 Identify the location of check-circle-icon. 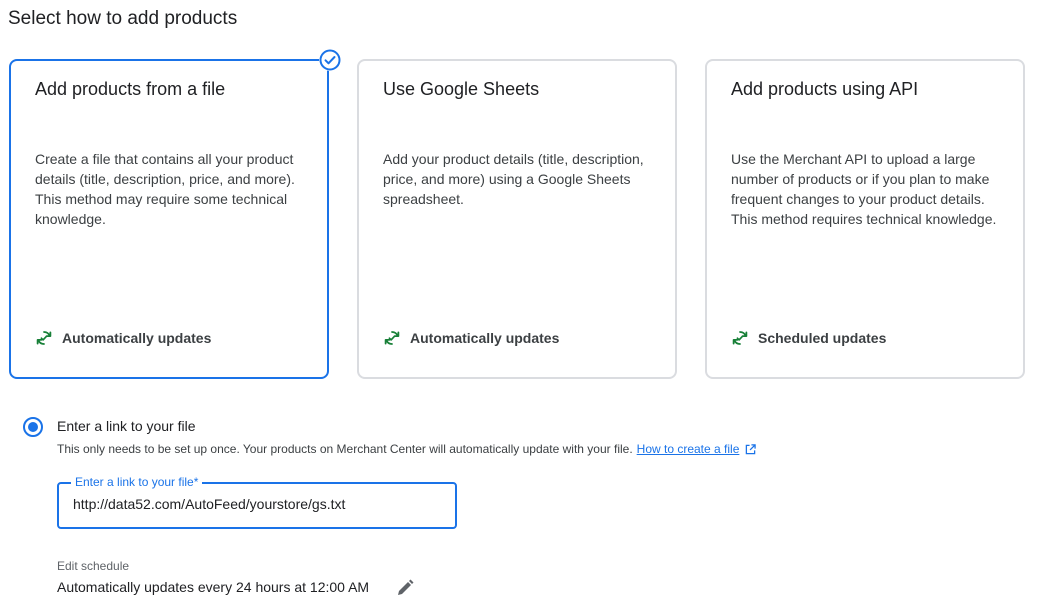
(330, 60).